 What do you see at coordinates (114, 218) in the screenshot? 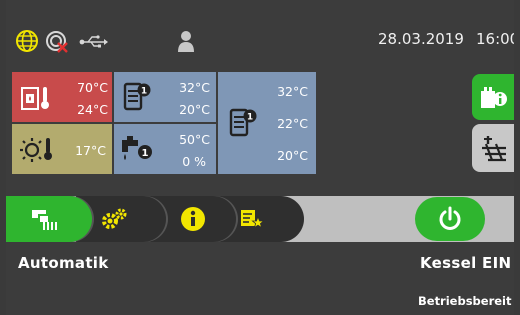
I see `gears-icon` at bounding box center [114, 218].